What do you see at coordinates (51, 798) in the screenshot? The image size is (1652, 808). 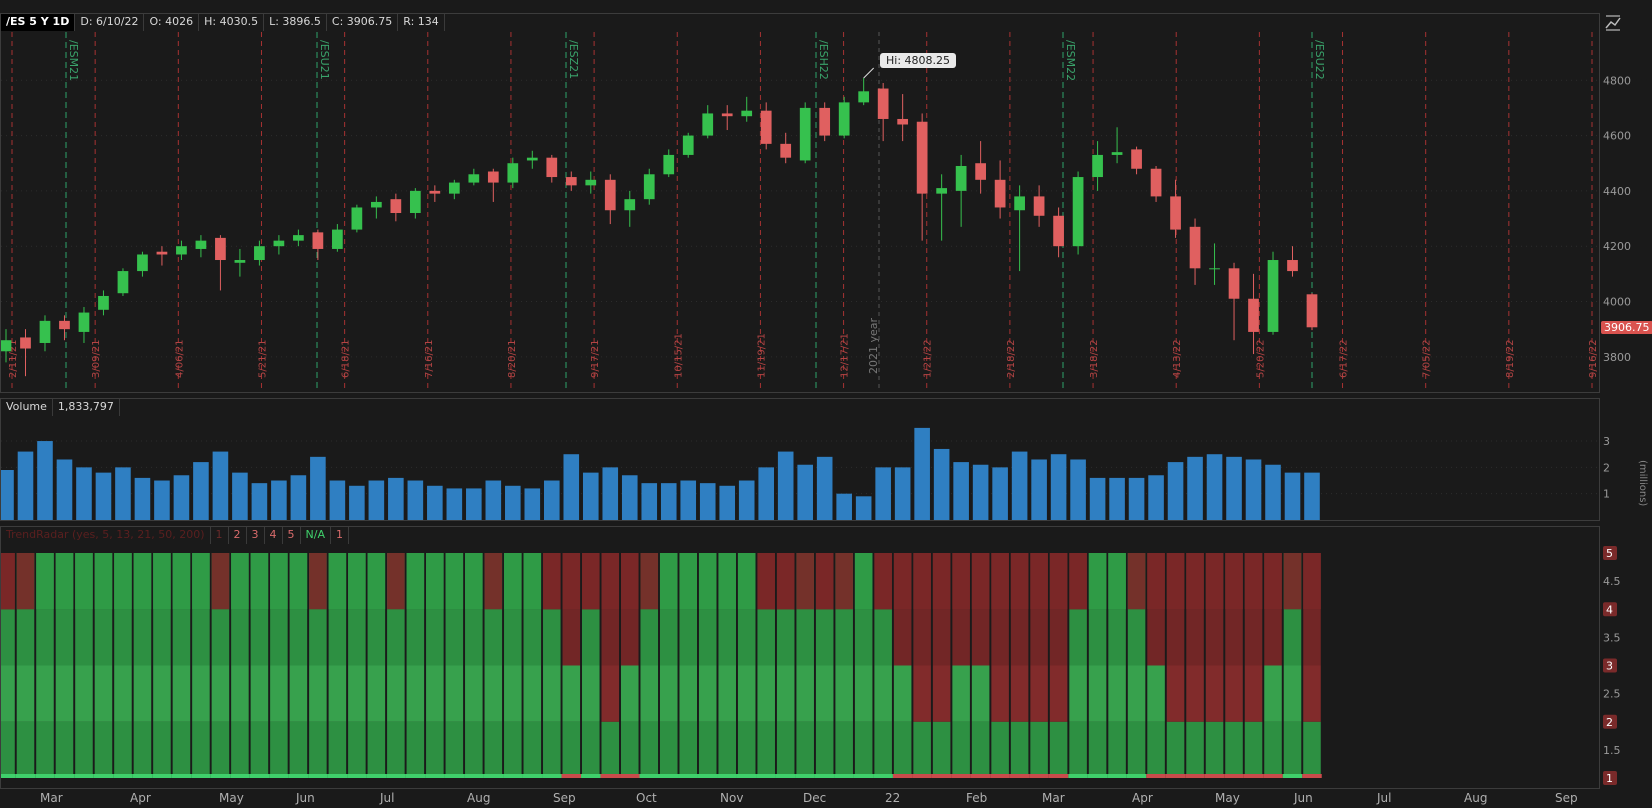 I see `x-tick-label: Mar` at bounding box center [51, 798].